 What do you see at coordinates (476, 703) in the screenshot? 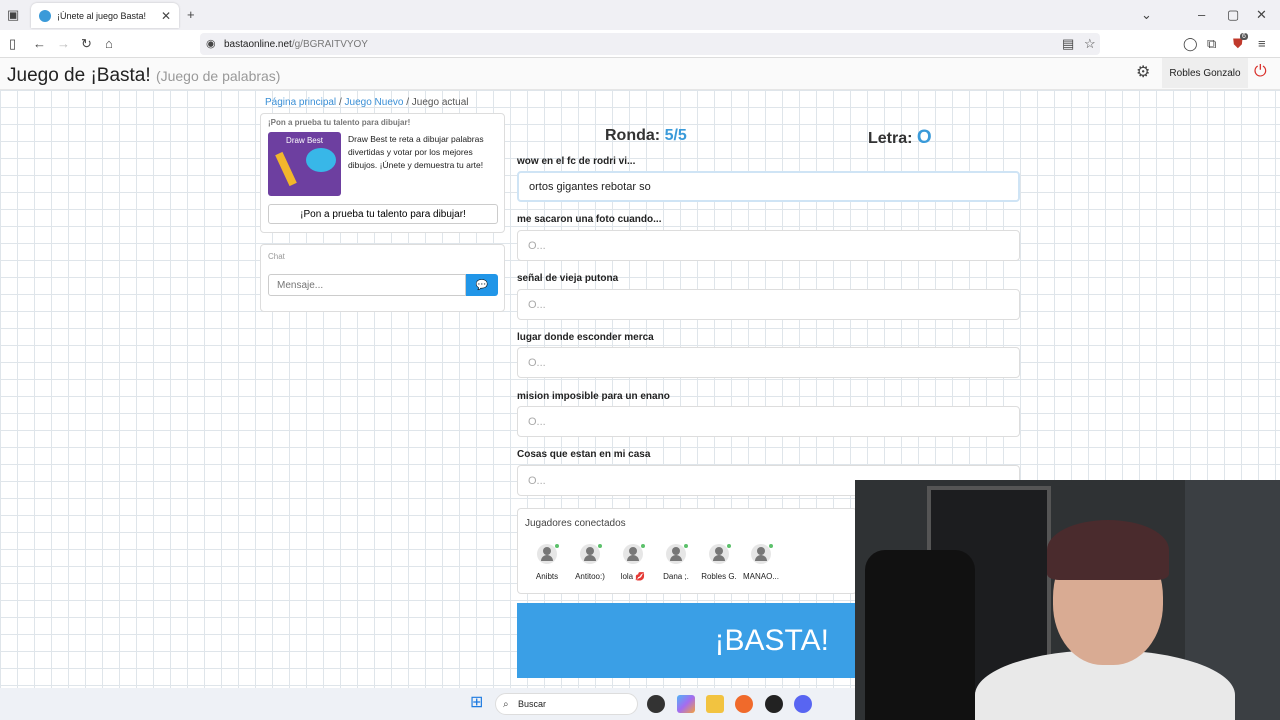
I see `start-windows-icon: ⊞` at bounding box center [476, 703].